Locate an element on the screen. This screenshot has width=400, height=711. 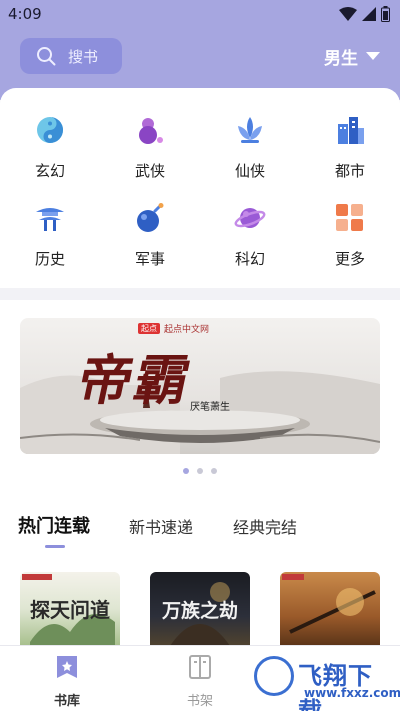
banner-title: 帝霸 is located at coordinates (135, 380).